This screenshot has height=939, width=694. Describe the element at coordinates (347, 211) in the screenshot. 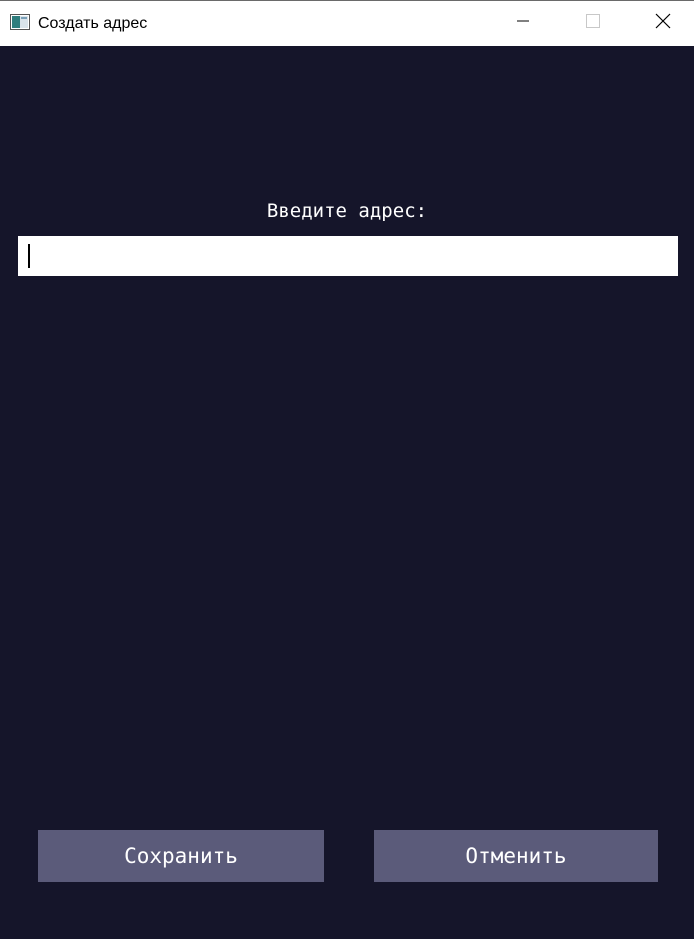

I see `address-prompt-label: Введите адрес:` at that location.